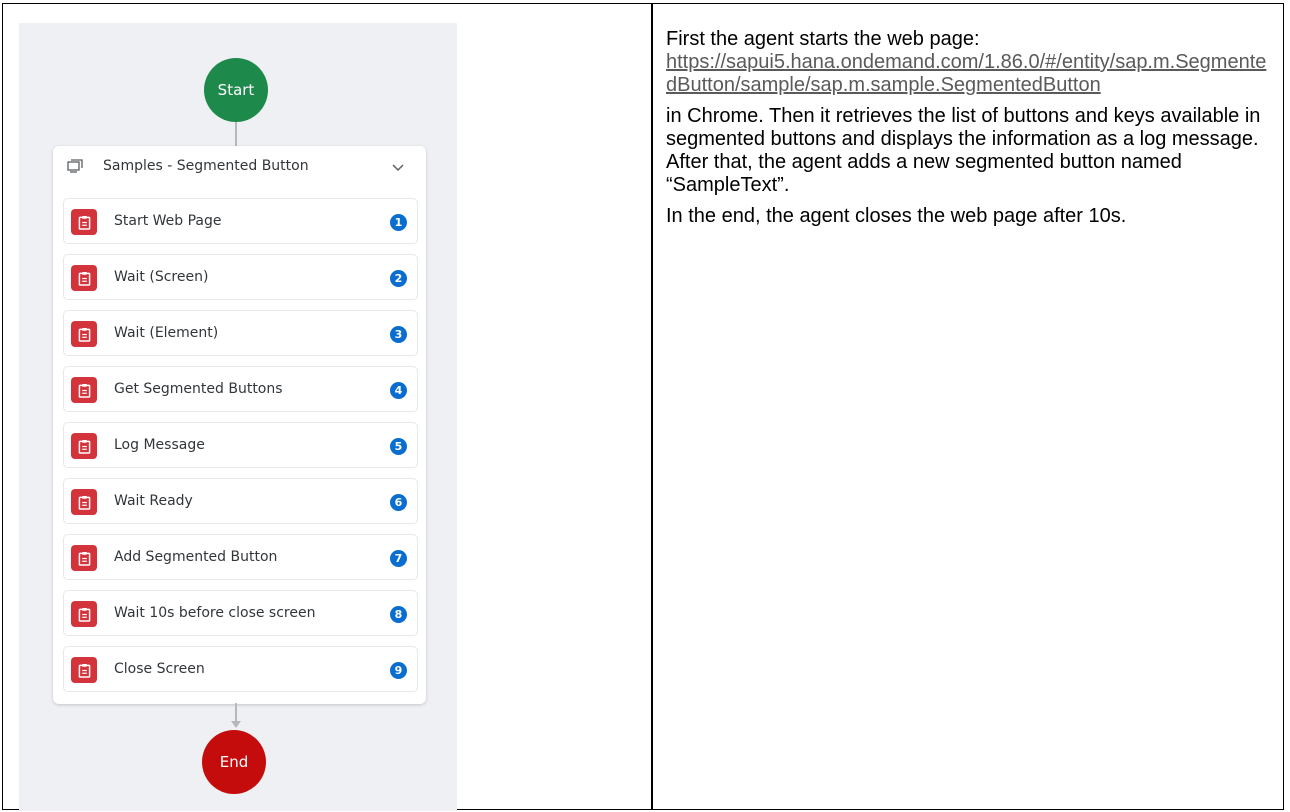 The image size is (1290, 812). Describe the element at coordinates (206, 166) in the screenshot. I see `group-title: Samples - Segmented Button` at that location.